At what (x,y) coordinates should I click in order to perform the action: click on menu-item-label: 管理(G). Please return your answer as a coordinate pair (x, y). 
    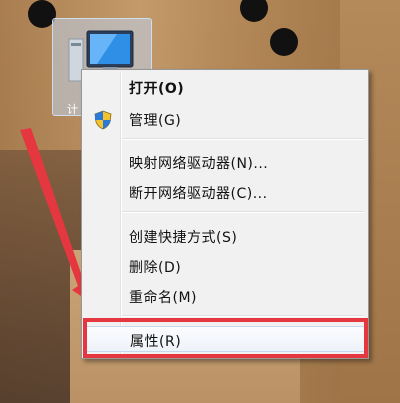
    Looking at the image, I should click on (155, 121).